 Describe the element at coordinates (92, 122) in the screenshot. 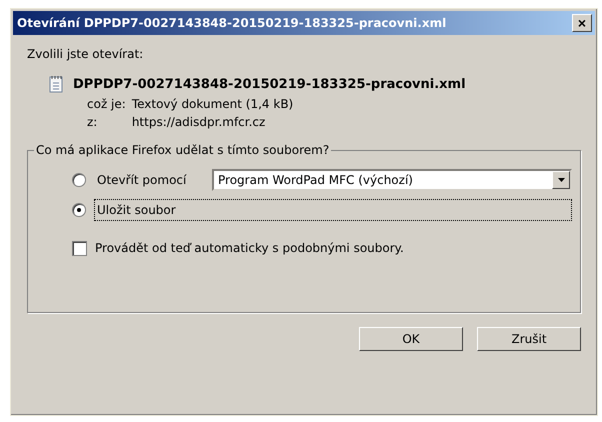

I see `source-label: z:` at that location.